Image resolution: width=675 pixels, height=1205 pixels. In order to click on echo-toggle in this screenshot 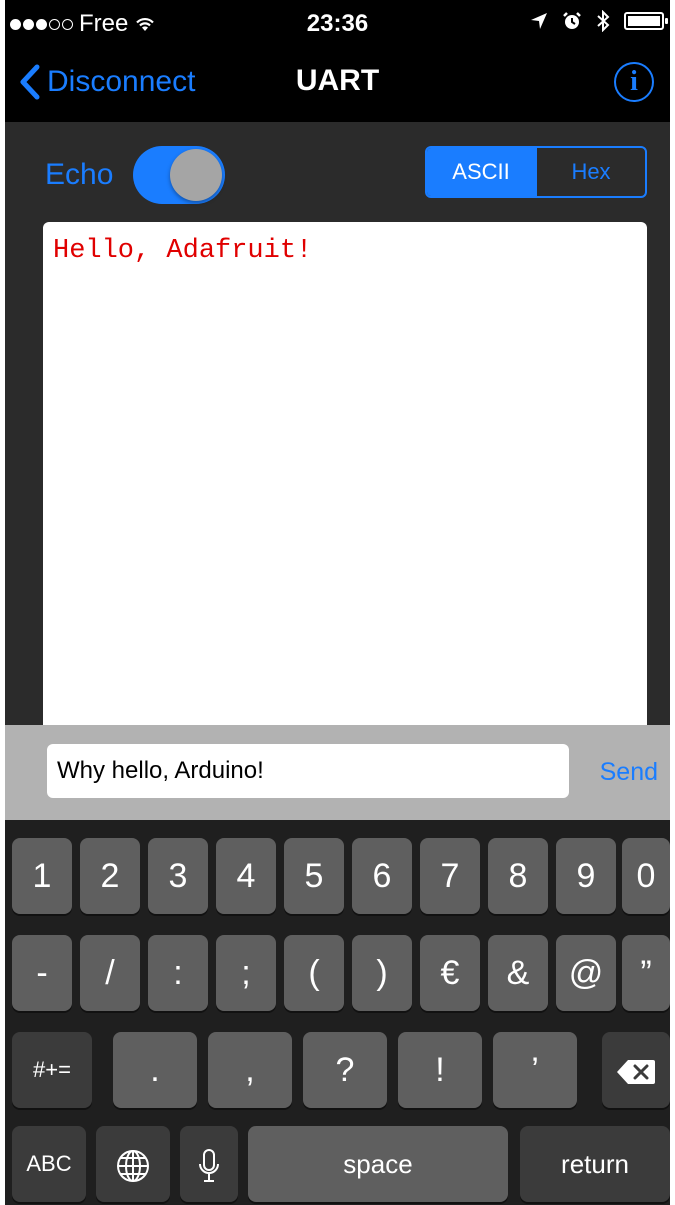, I will do `click(179, 175)`.